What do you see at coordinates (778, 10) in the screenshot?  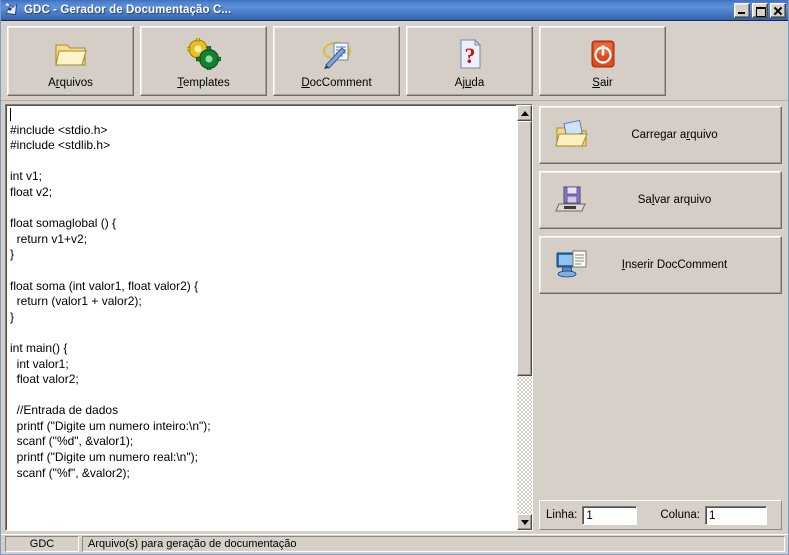 I see `close-icon` at bounding box center [778, 10].